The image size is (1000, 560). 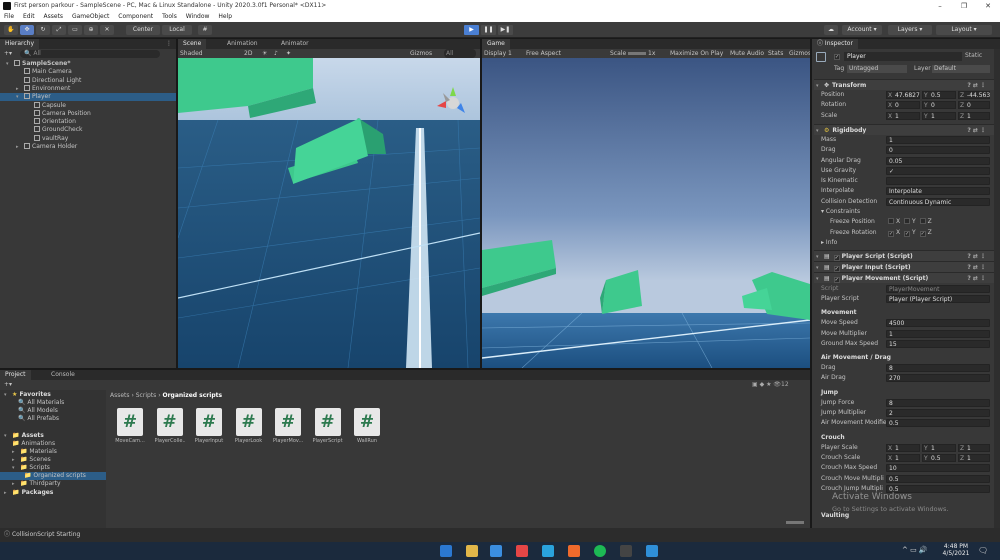 I want to click on script-asset: # PlayerInput, so click(x=209, y=426).